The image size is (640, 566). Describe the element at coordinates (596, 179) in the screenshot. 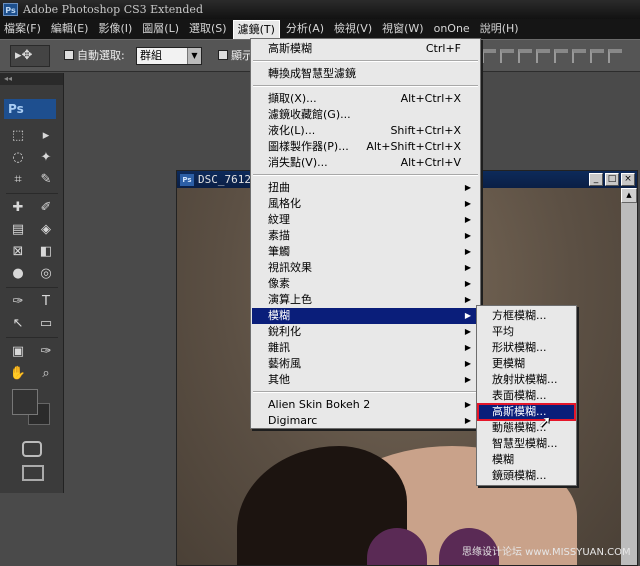

I see `minimize-icon: _` at that location.